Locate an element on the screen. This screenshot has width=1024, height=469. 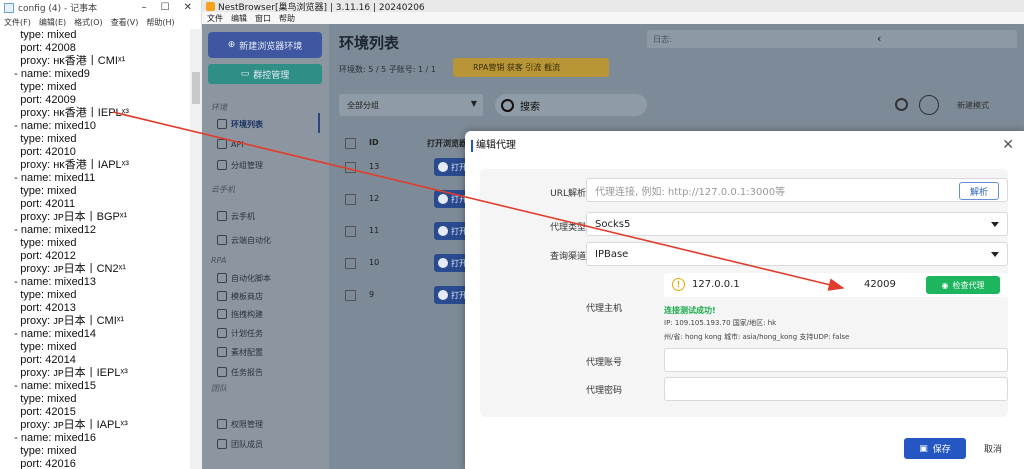
sidebar-item: 团队成员 is located at coordinates (240, 444).